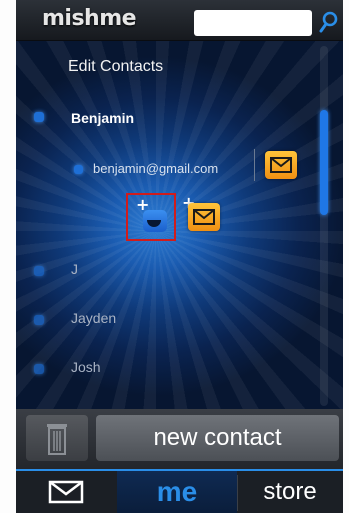 Image resolution: width=349 pixels, height=513 pixels. What do you see at coordinates (116, 66) in the screenshot?
I see `page-title: Edit Contacts` at bounding box center [116, 66].